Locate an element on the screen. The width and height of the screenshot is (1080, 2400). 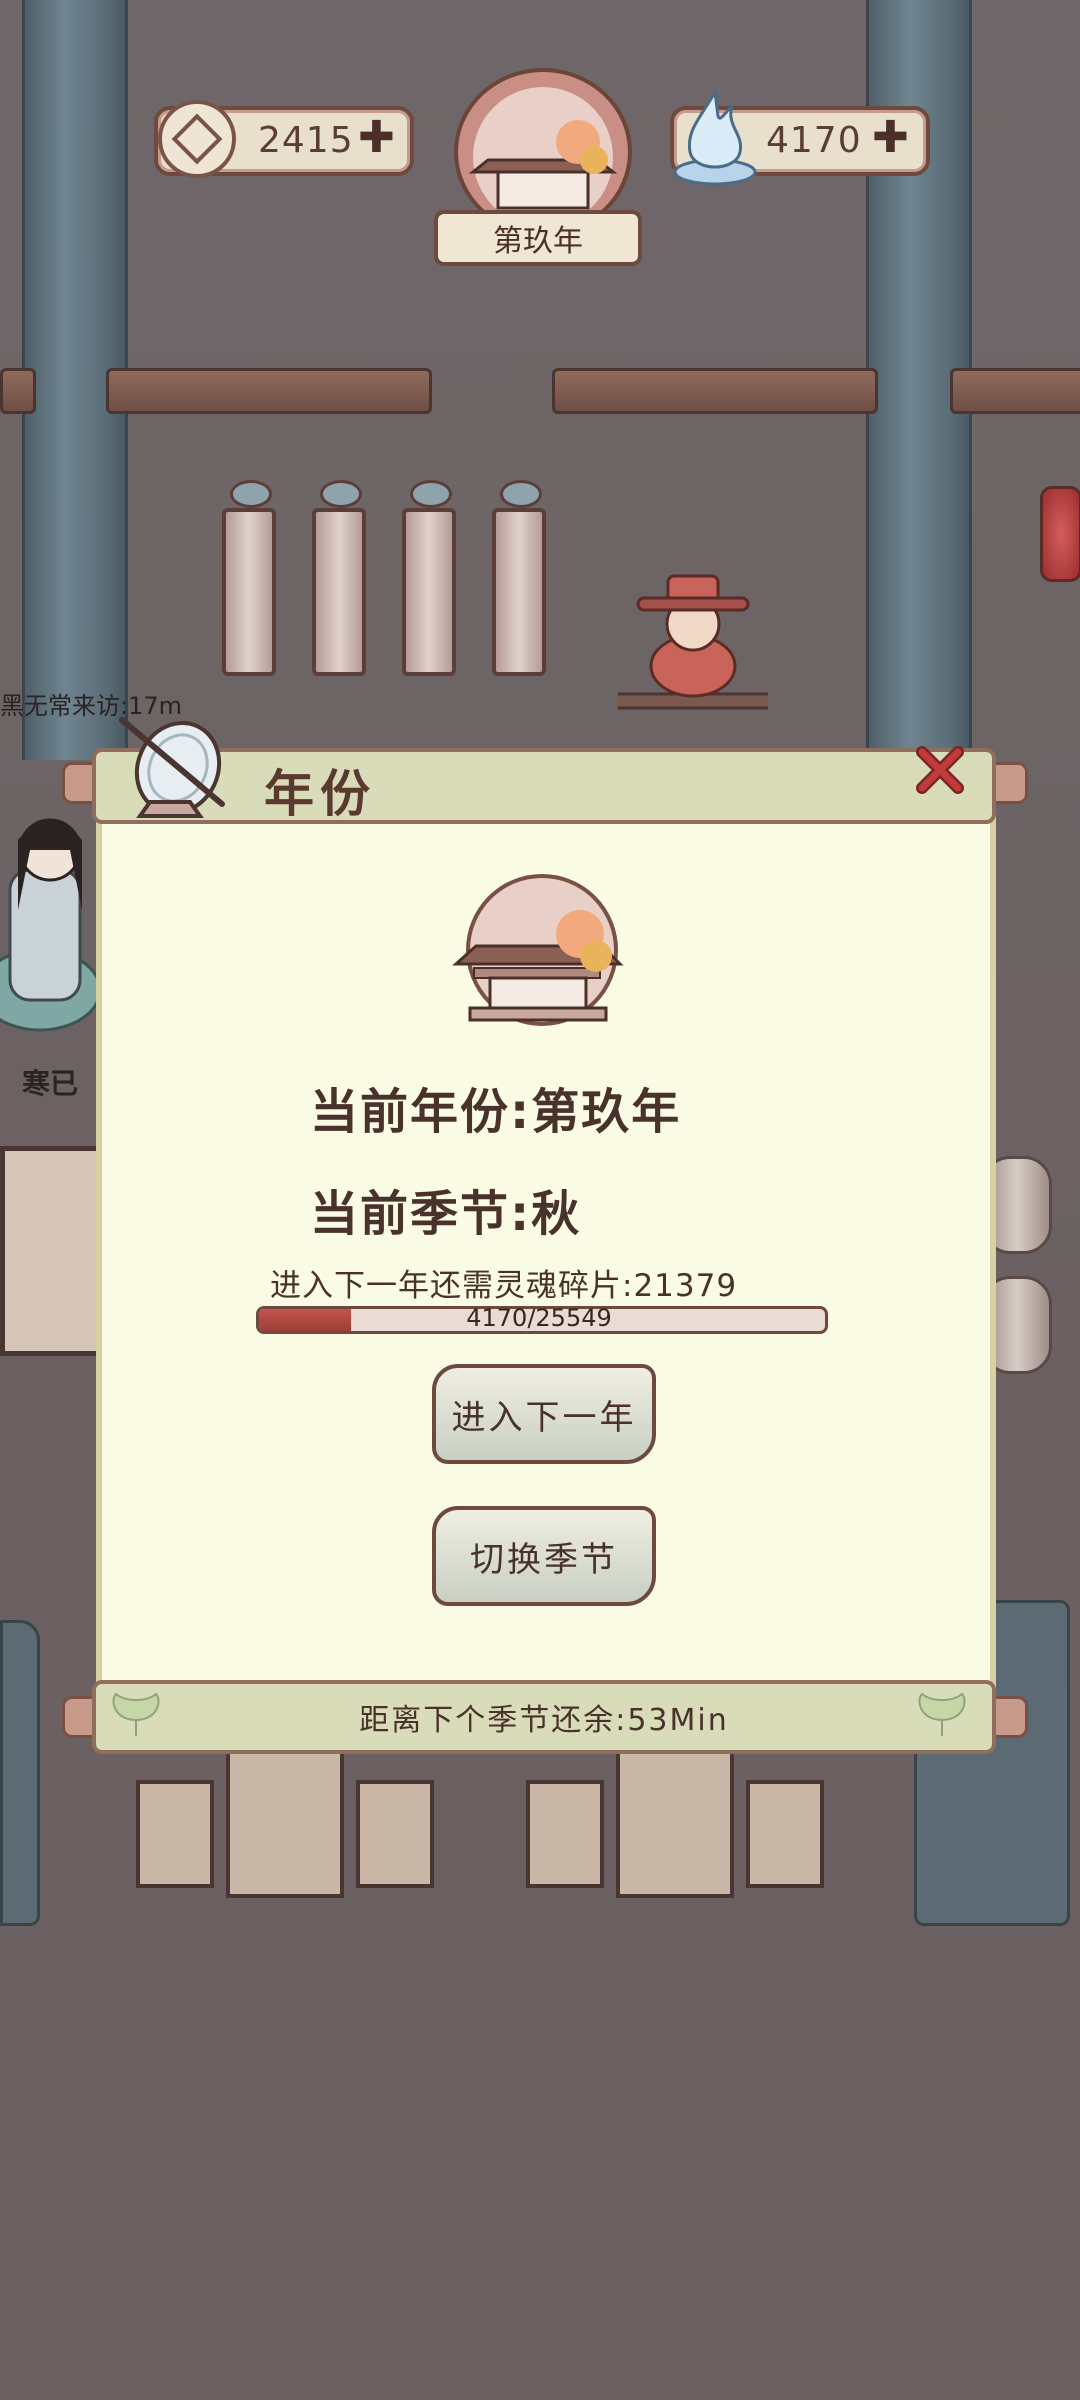
red-lantern is located at coordinates (1060, 534).